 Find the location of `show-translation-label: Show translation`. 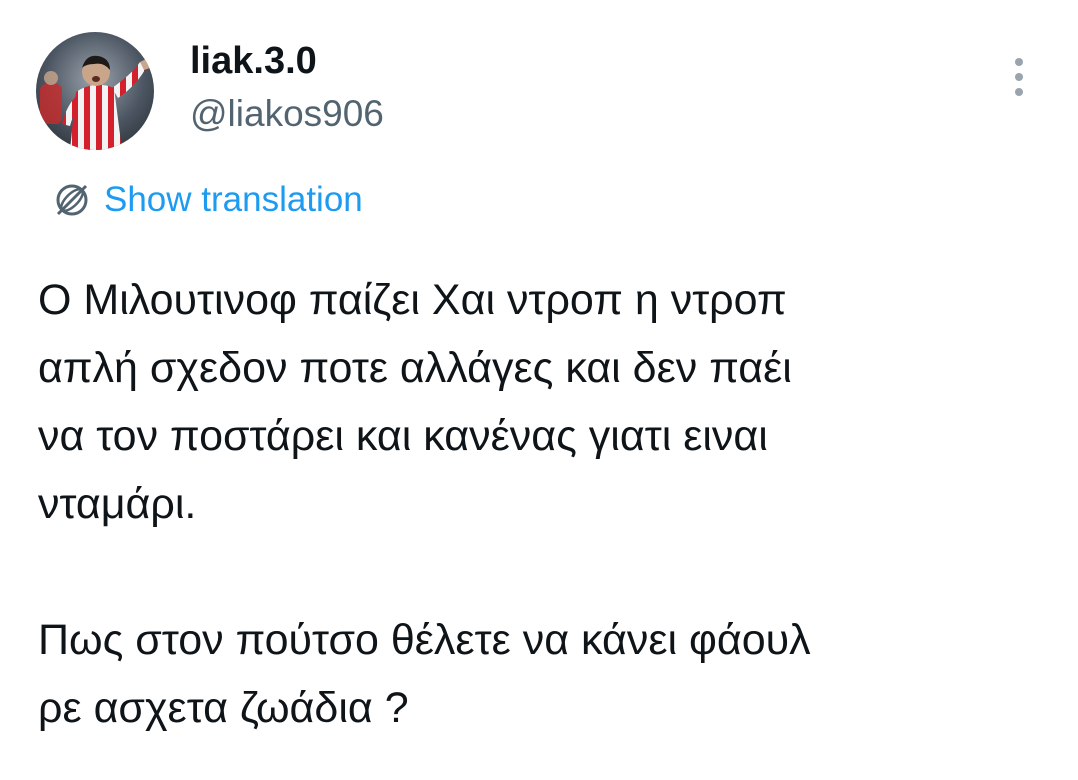

show-translation-label: Show translation is located at coordinates (233, 199).